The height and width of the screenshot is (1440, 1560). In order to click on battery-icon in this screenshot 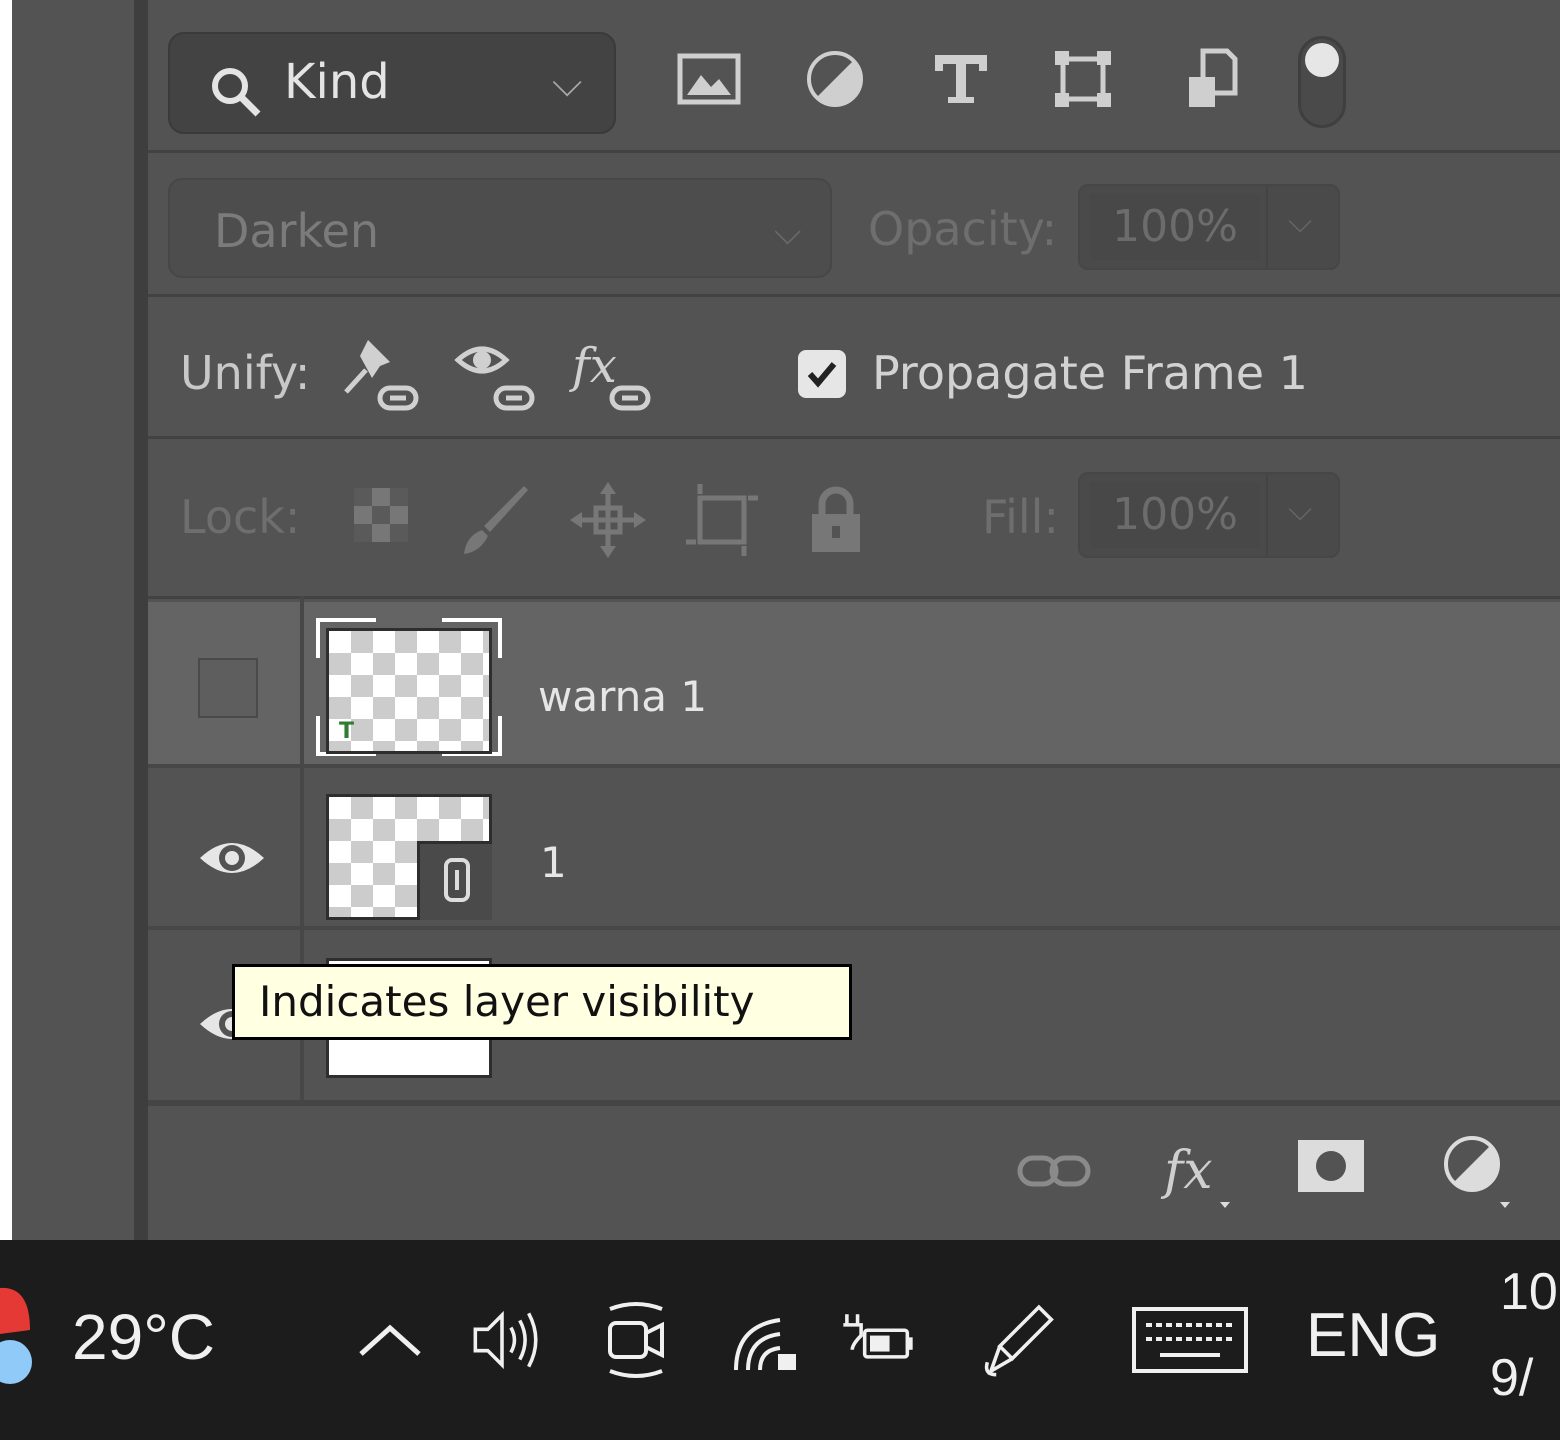, I will do `click(878, 1340)`.